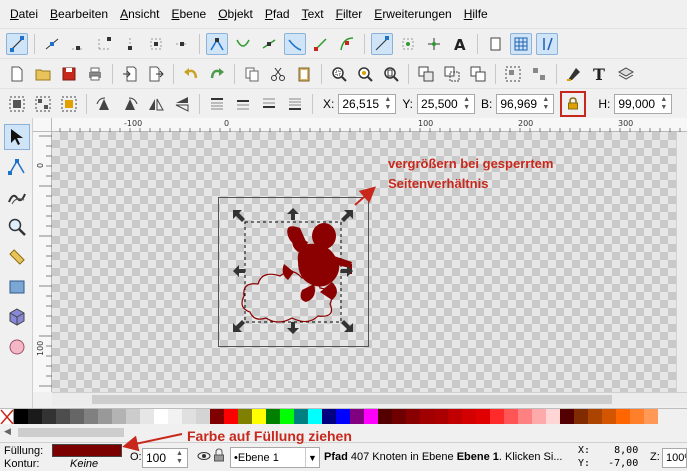 This screenshot has height=471, width=687. I want to click on clone-icon, so click(452, 74).